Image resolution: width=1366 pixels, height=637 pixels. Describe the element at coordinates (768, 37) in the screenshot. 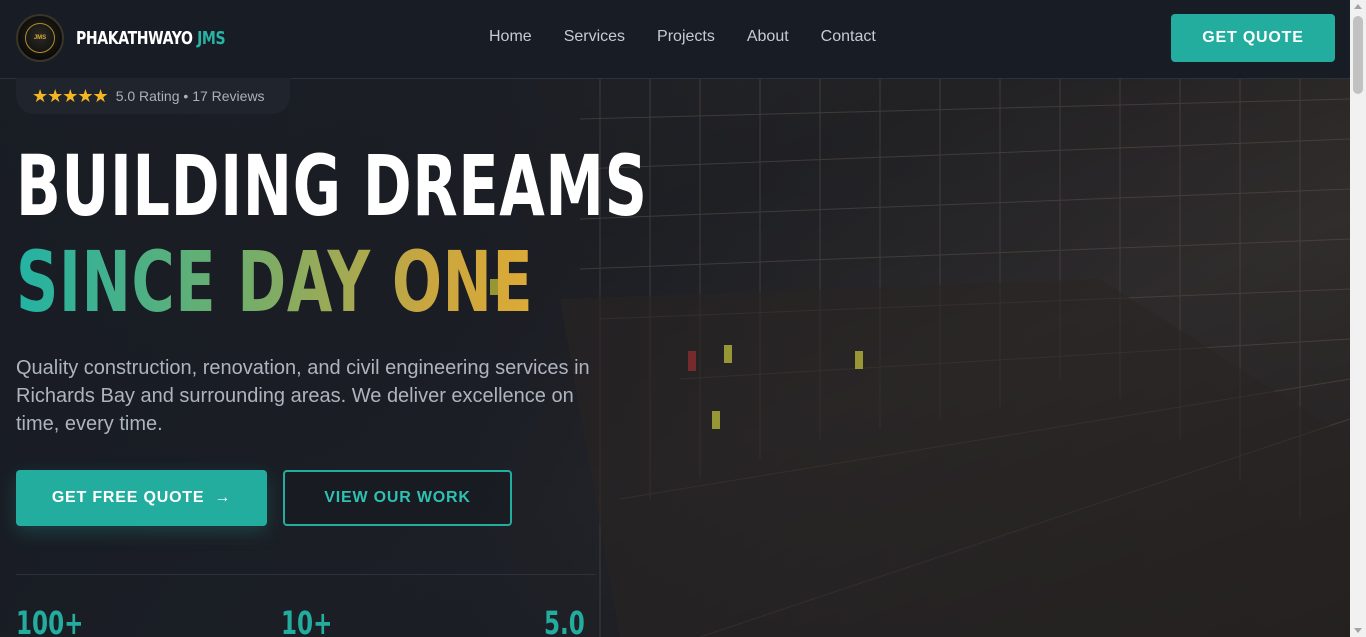

I see `nav-about: About` at that location.